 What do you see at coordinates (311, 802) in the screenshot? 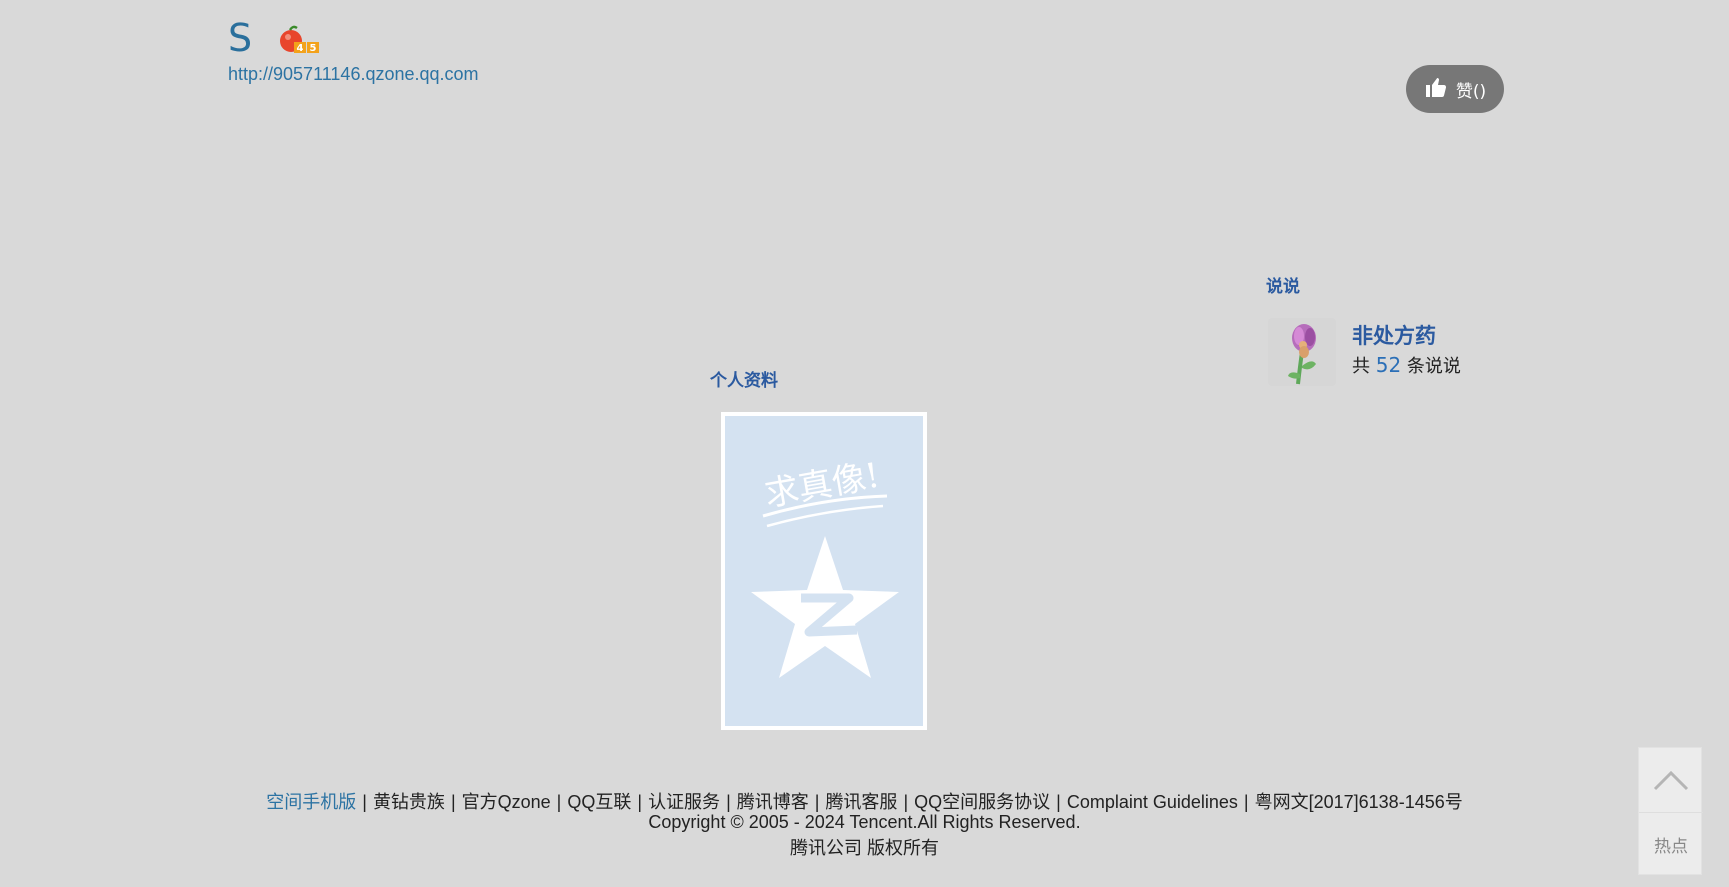
I see `footer-link: 空间手机版` at bounding box center [311, 802].